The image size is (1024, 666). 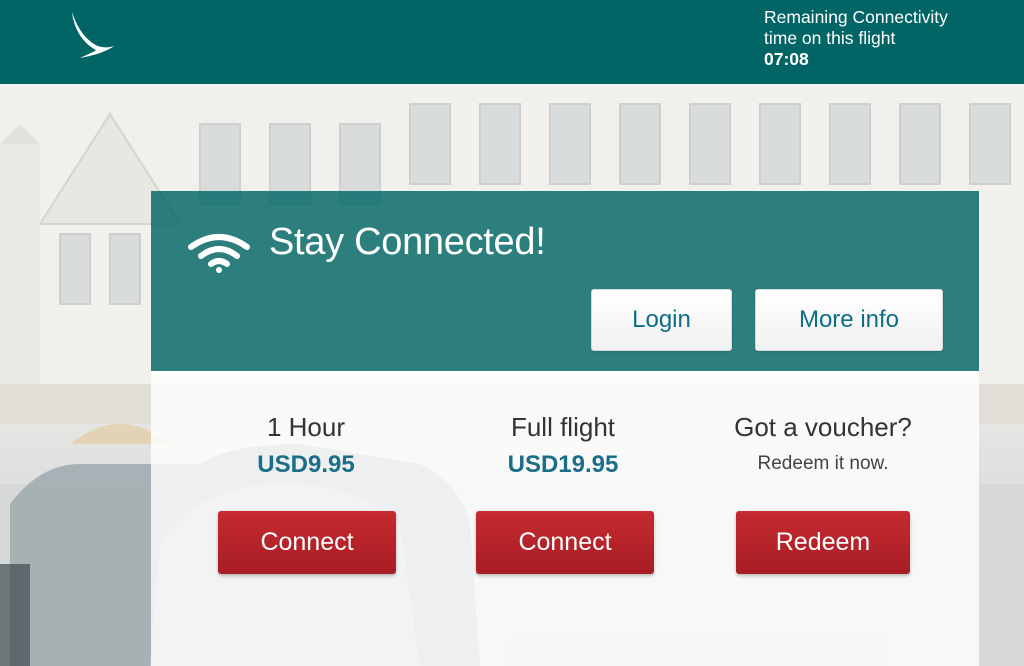 I want to click on plan-full-flight: Full flight USD19.95, so click(x=563, y=445).